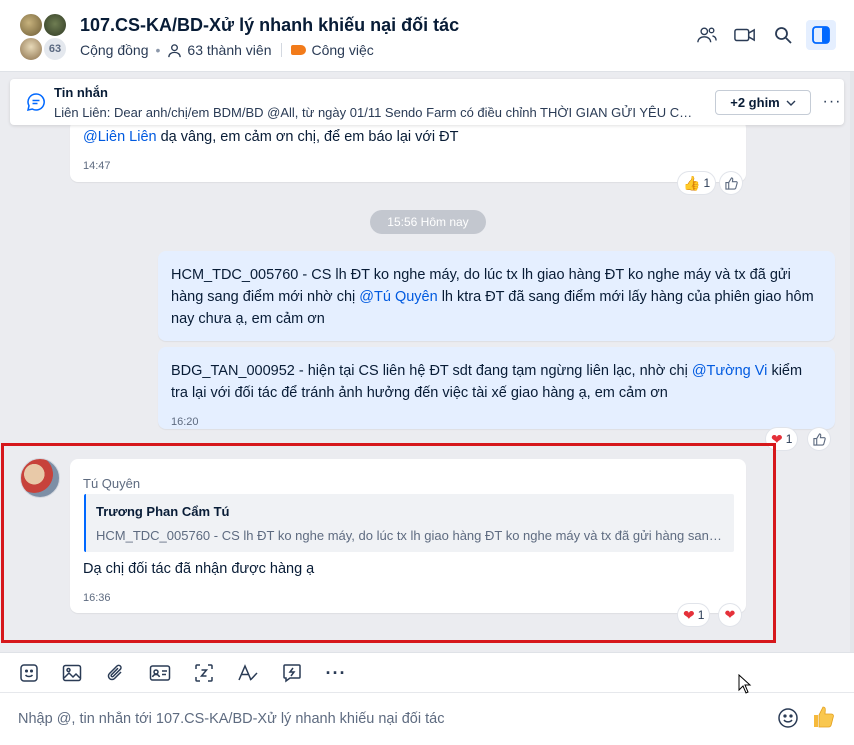 The image size is (854, 745). I want to click on mention-link: @Liên Liên, so click(120, 137).